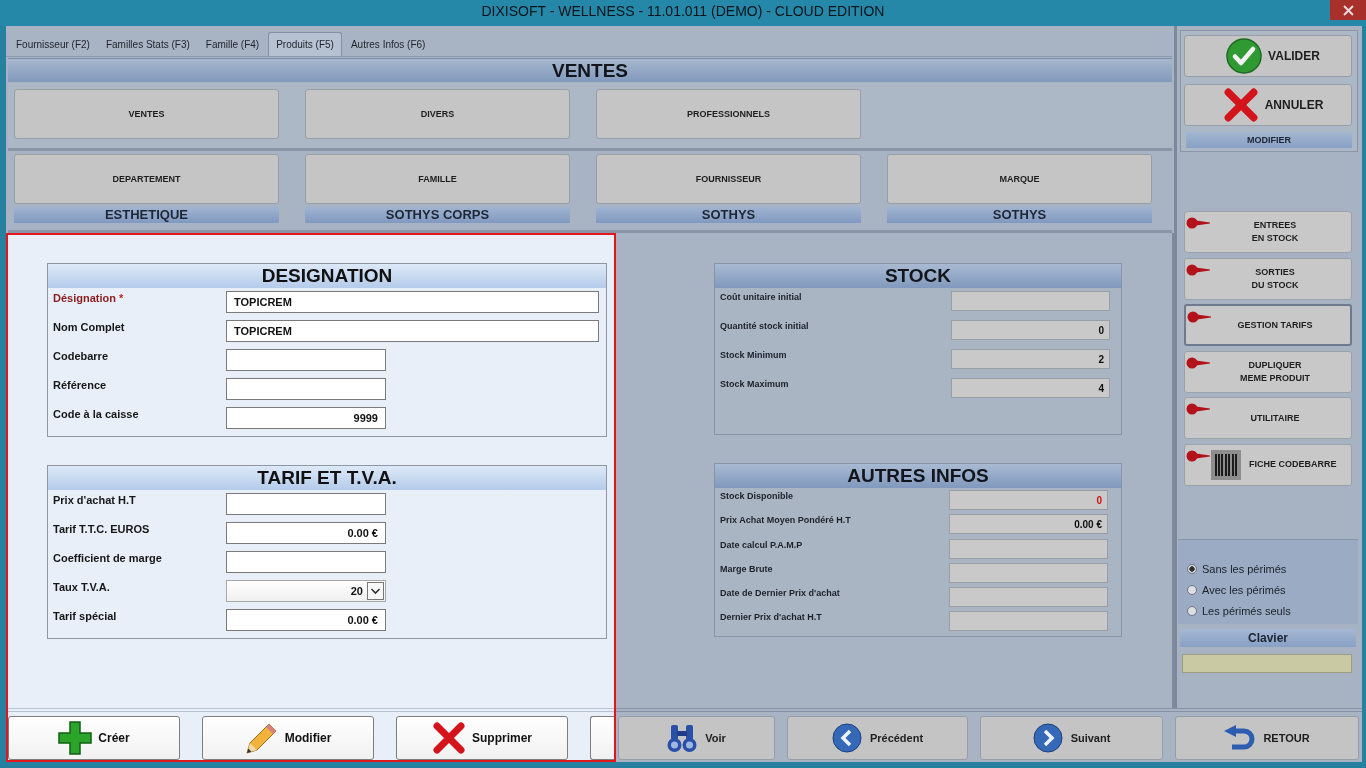 This screenshot has height=768, width=1366. What do you see at coordinates (81, 356) in the screenshot?
I see `field-label: Codebarre` at bounding box center [81, 356].